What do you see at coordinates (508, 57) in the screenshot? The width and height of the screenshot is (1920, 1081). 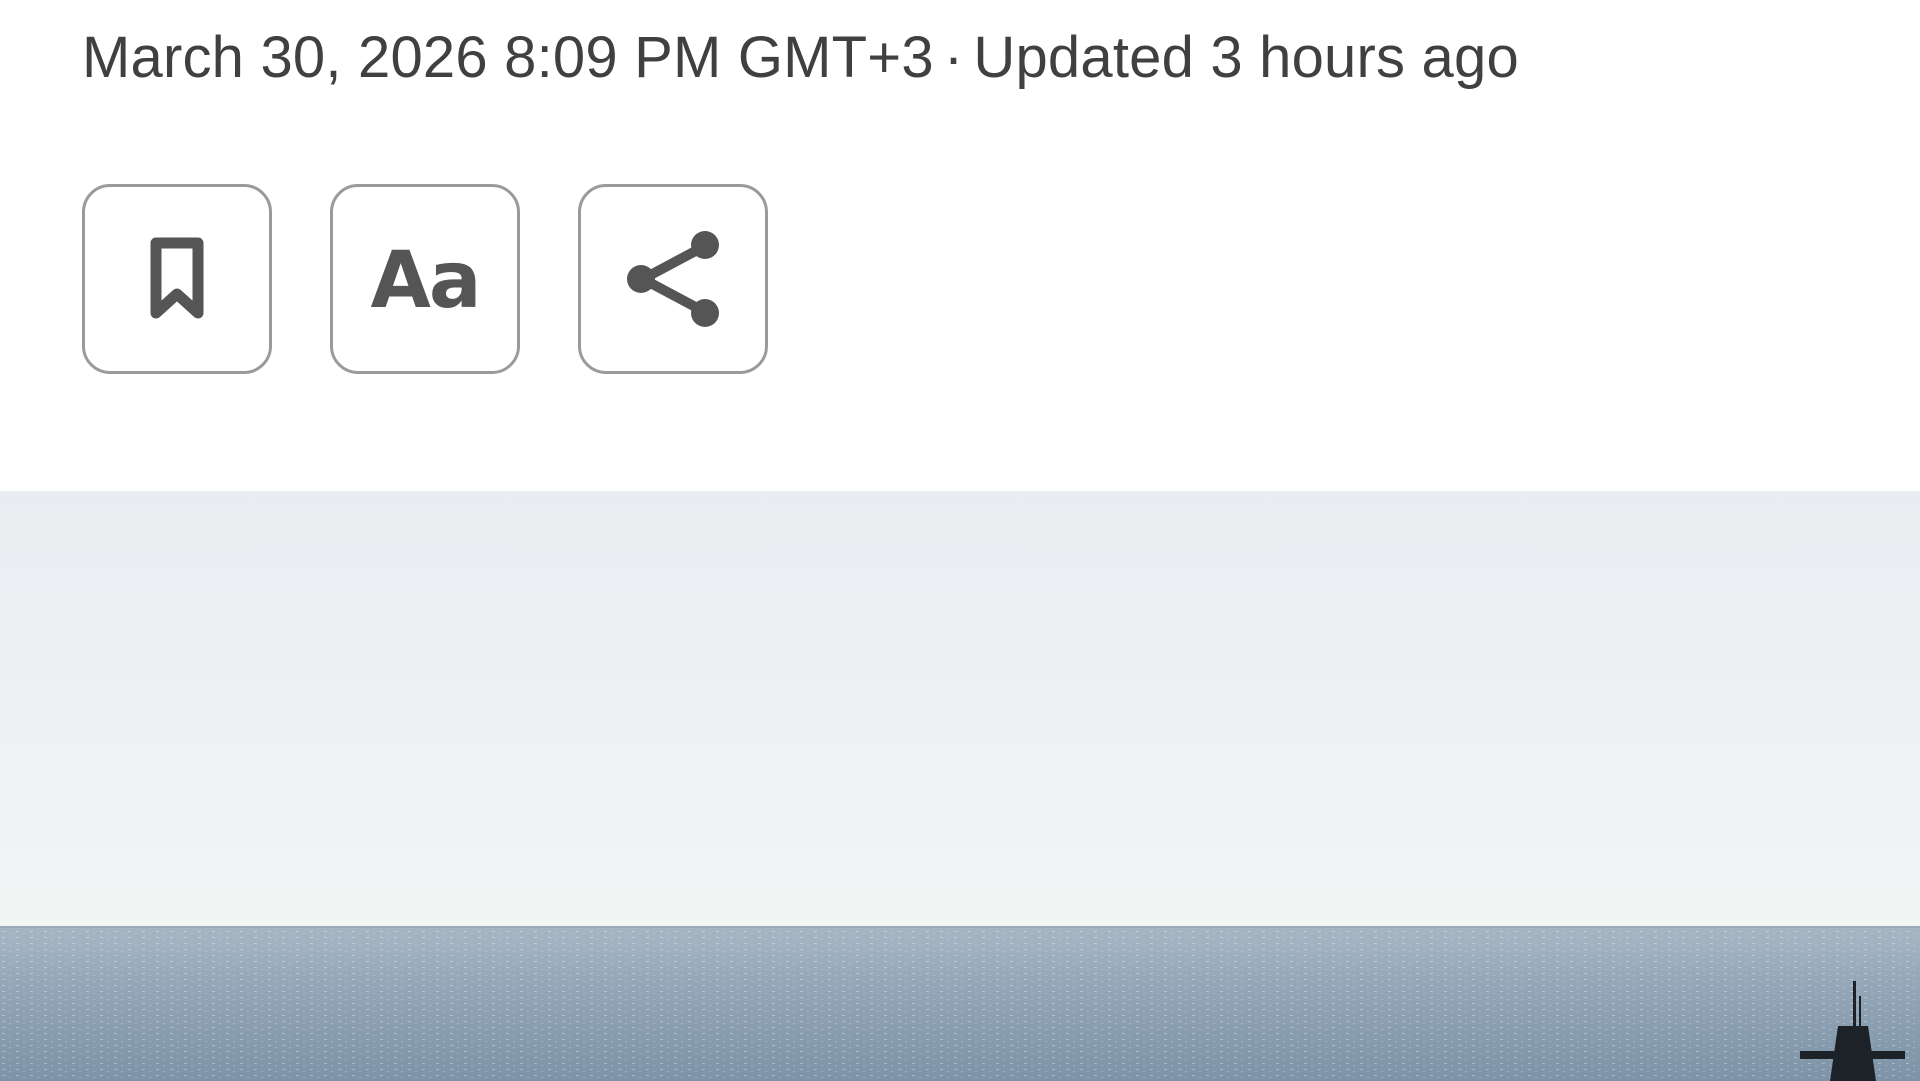 I see `published-timestamp: March 30, 2026 8:09 PM GMT+3` at bounding box center [508, 57].